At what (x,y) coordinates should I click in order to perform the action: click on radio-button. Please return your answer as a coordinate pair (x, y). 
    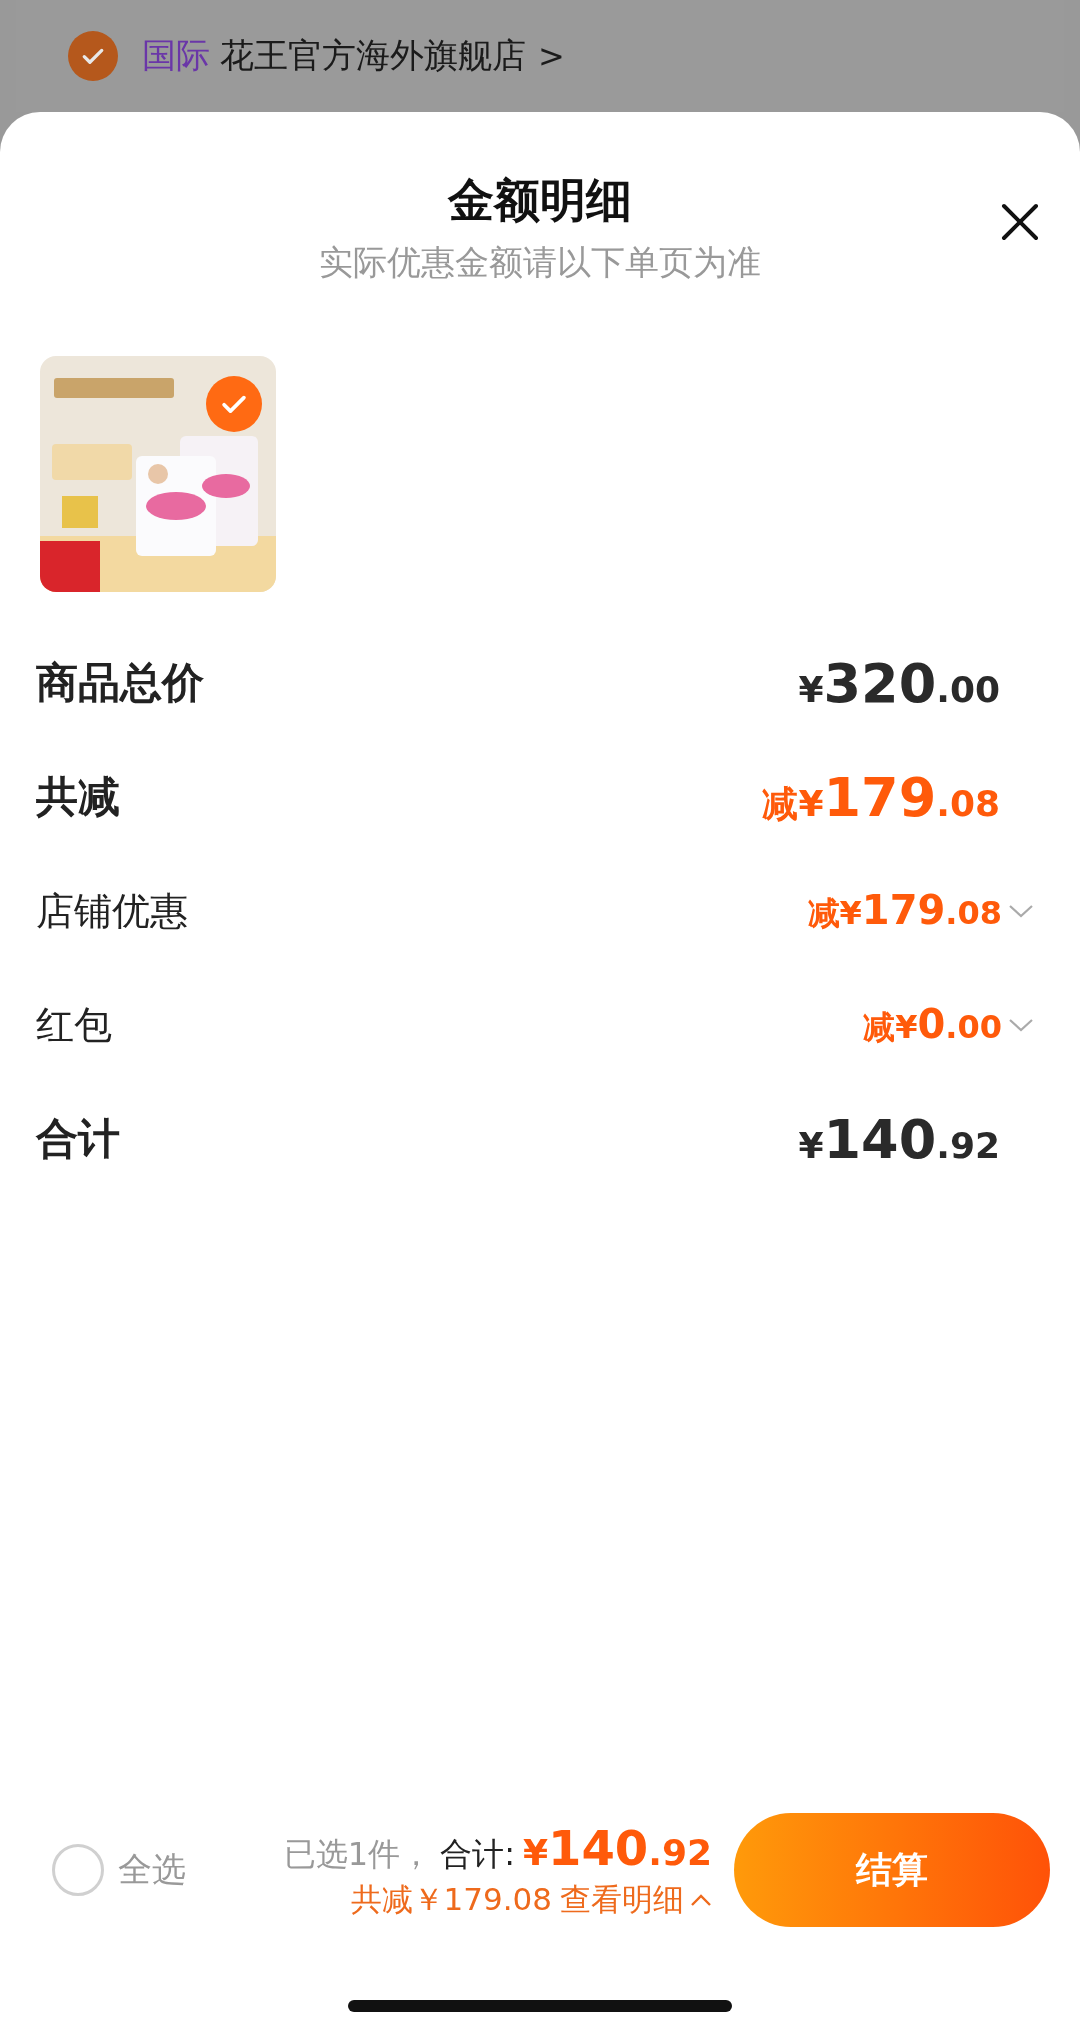
    Looking at the image, I should click on (78, 1870).